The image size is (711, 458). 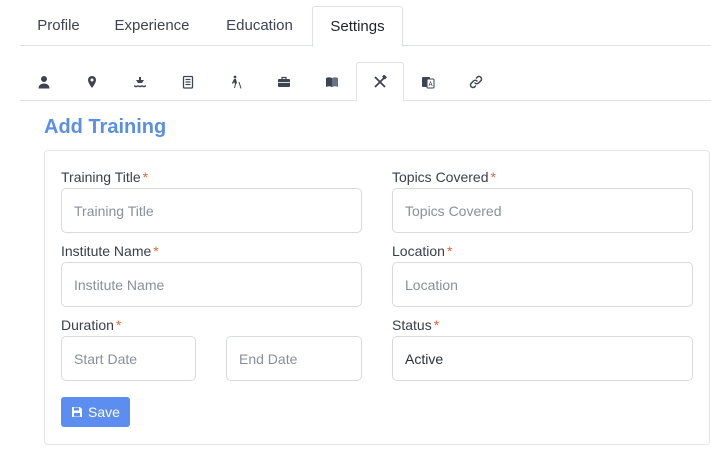 I want to click on icon-tab-publications, so click(x=332, y=81).